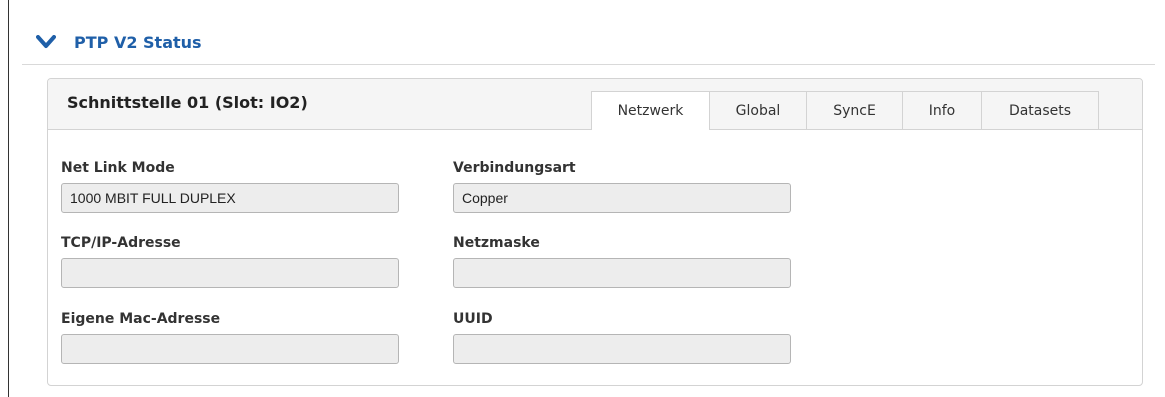  Describe the element at coordinates (46, 41) in the screenshot. I see `chevron-down-icon` at that location.